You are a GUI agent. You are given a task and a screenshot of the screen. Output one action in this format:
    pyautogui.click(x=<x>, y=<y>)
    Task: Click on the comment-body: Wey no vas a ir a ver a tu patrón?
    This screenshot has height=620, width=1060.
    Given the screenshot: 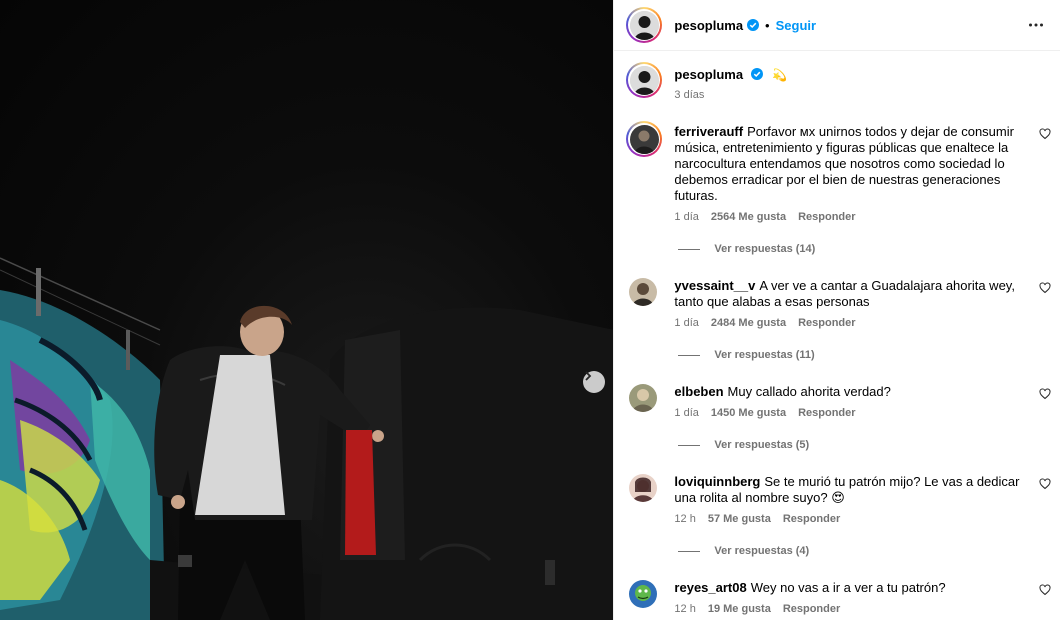 What is the action you would take?
    pyautogui.click(x=848, y=587)
    